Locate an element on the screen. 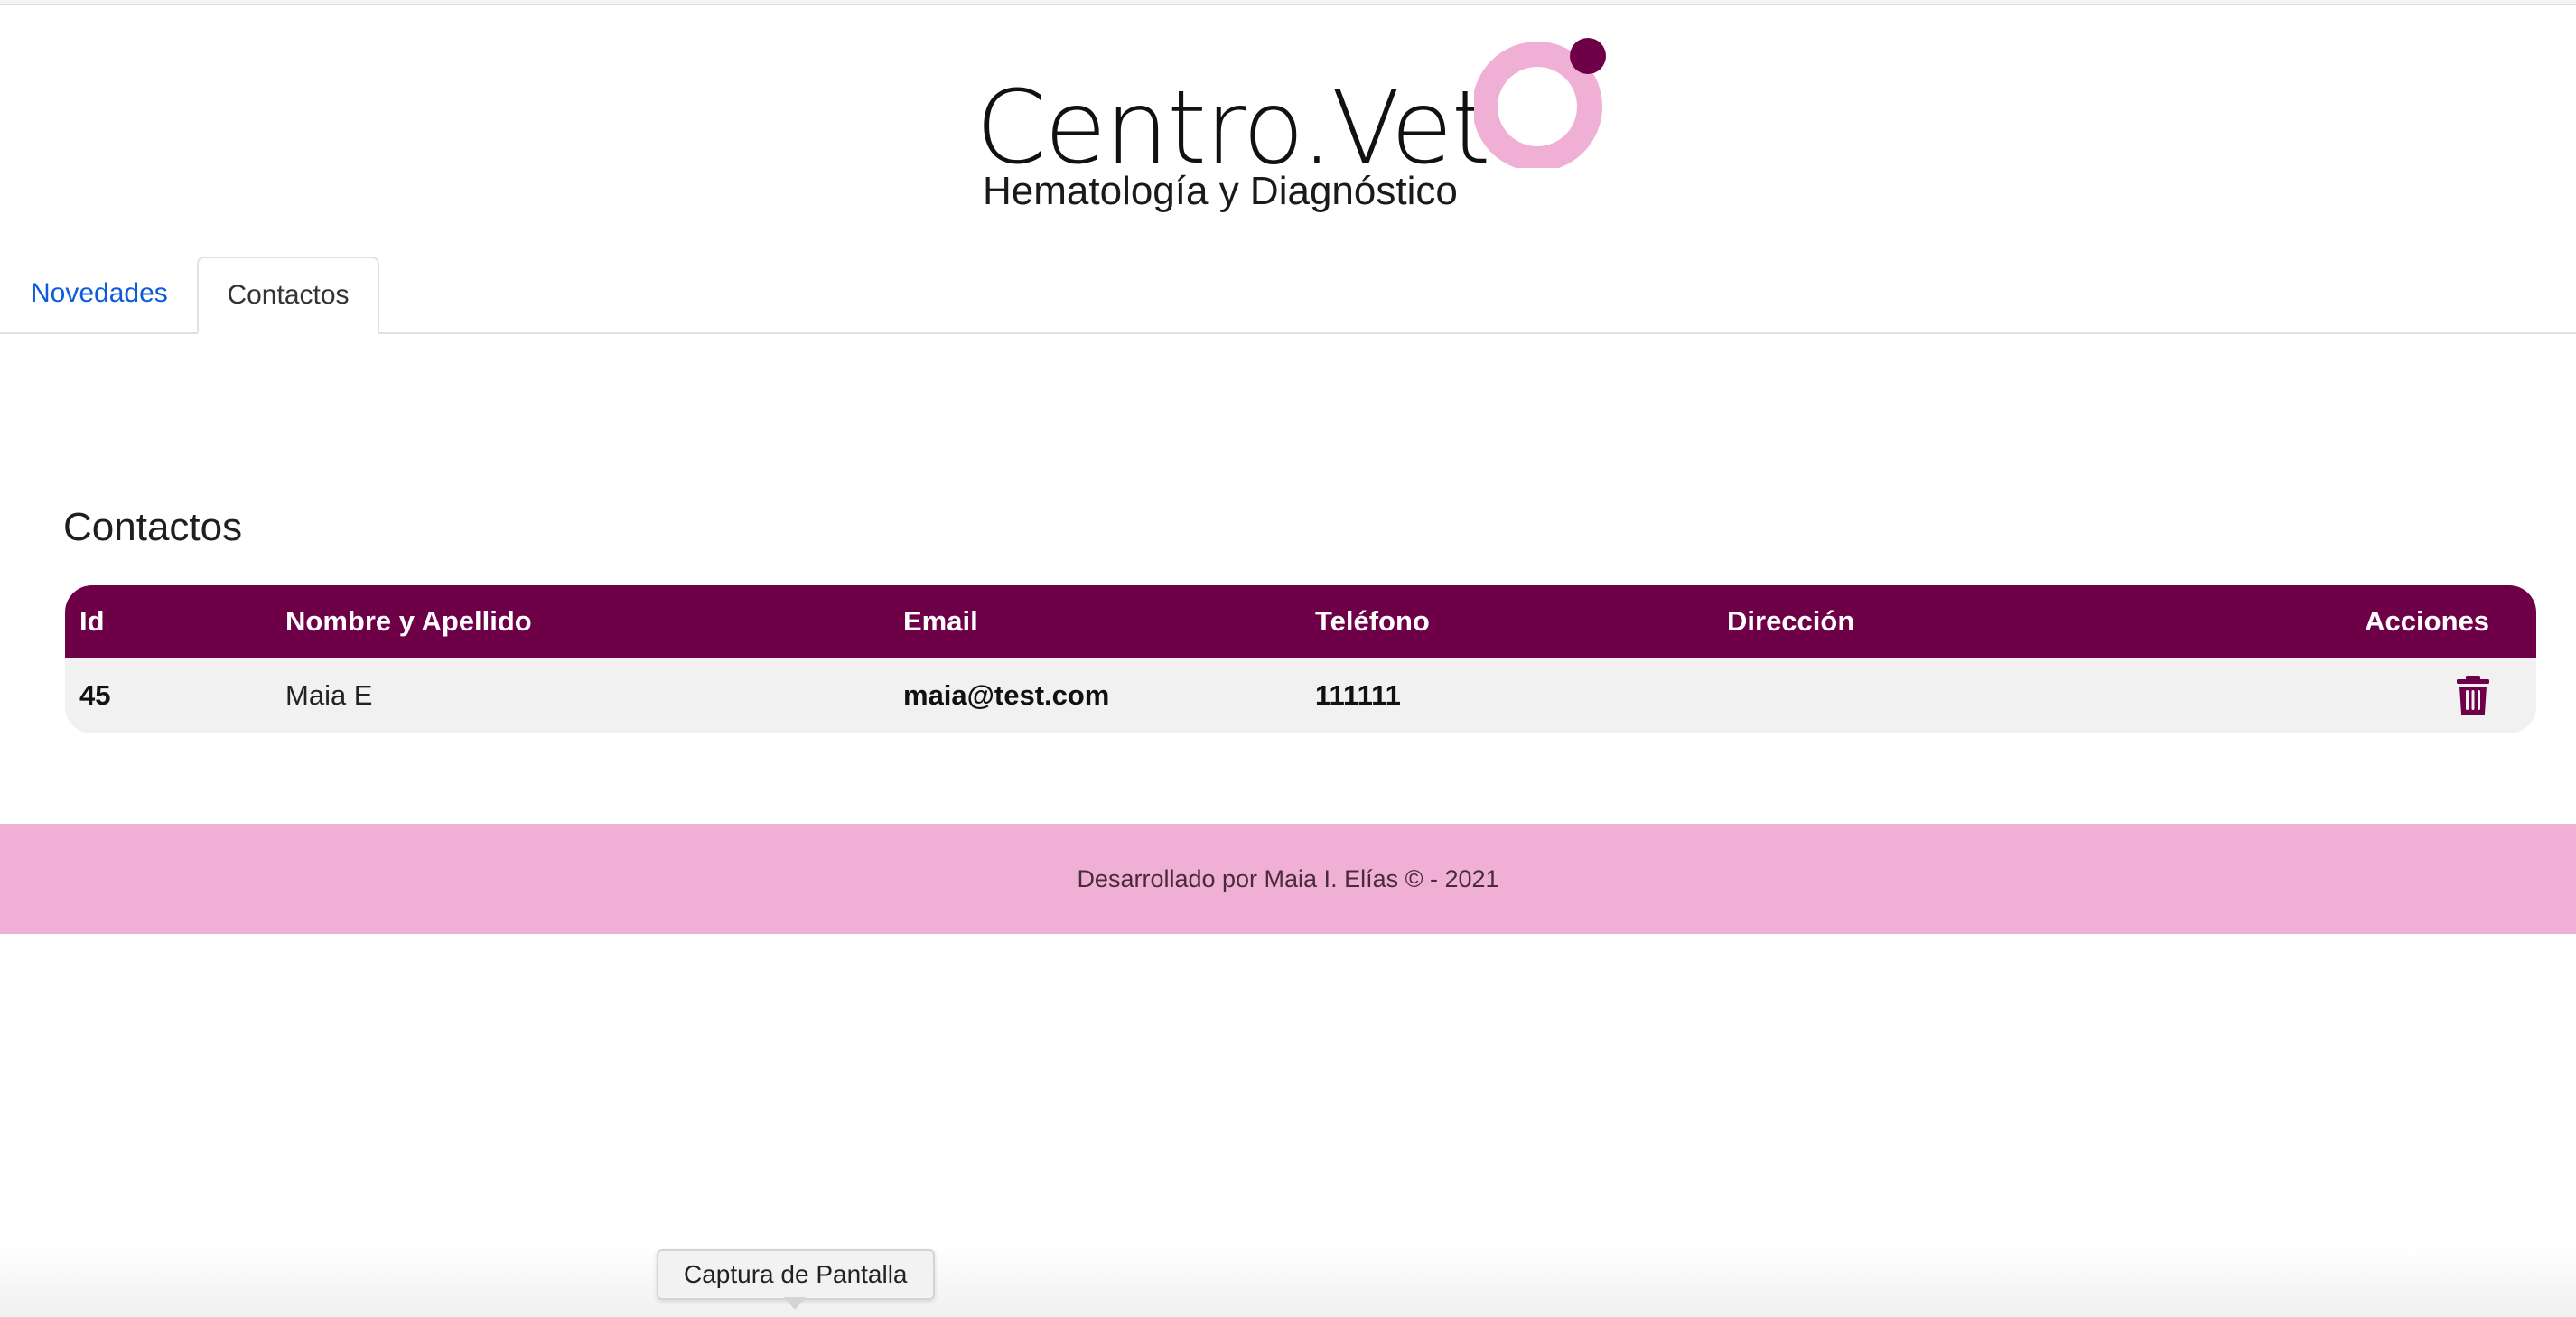  trash-icon is located at coordinates (2473, 695).